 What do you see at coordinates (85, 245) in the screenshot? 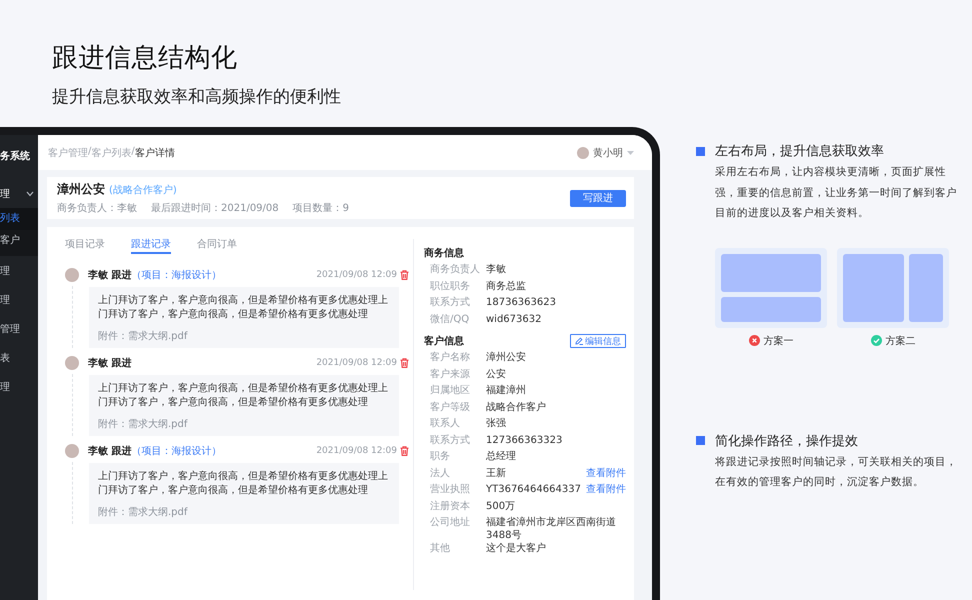
I see `tab: 项目记录` at bounding box center [85, 245].